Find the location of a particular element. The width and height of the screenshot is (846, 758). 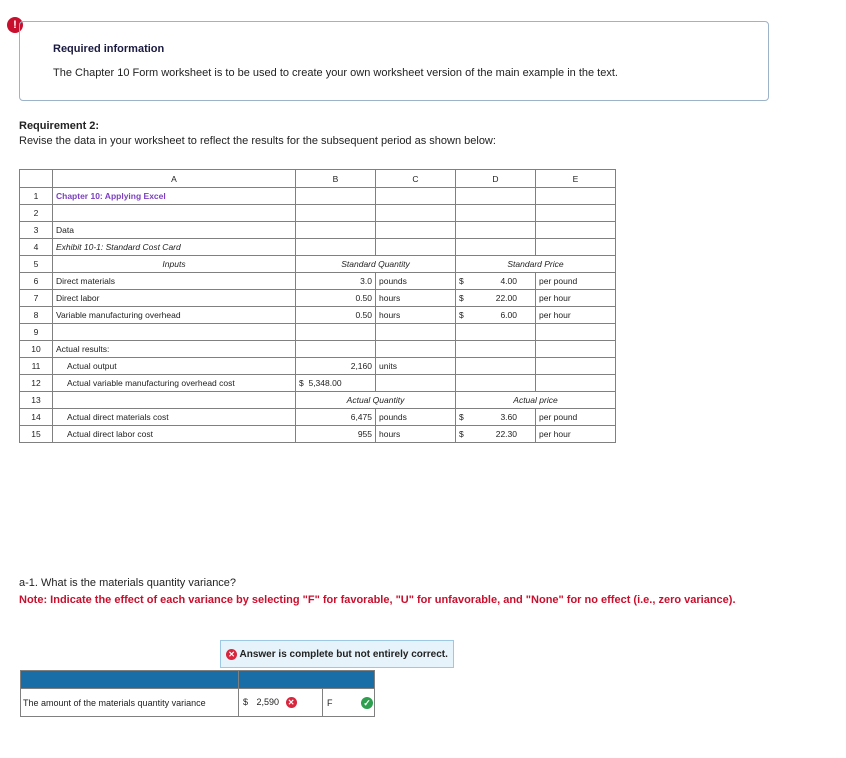

sheet-row: 13 Actual Quantity Actual price is located at coordinates (317, 400).